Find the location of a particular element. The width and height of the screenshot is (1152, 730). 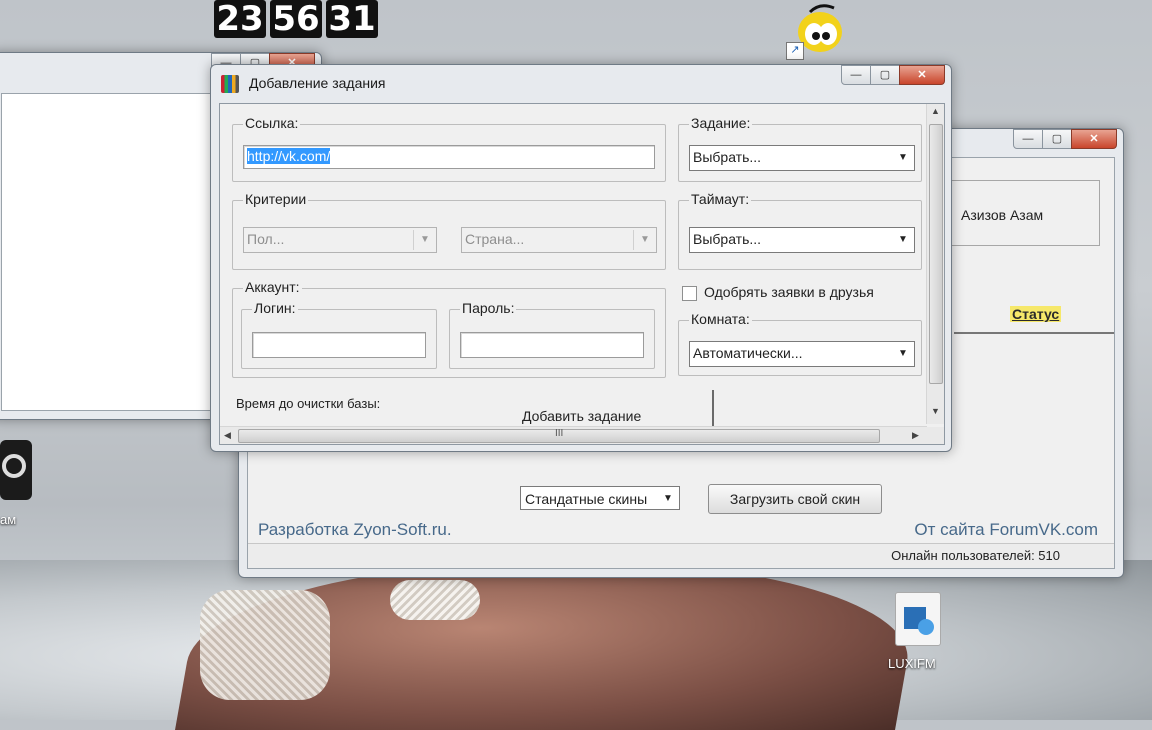

account-group-label: Аккаунт: is located at coordinates (272, 287).